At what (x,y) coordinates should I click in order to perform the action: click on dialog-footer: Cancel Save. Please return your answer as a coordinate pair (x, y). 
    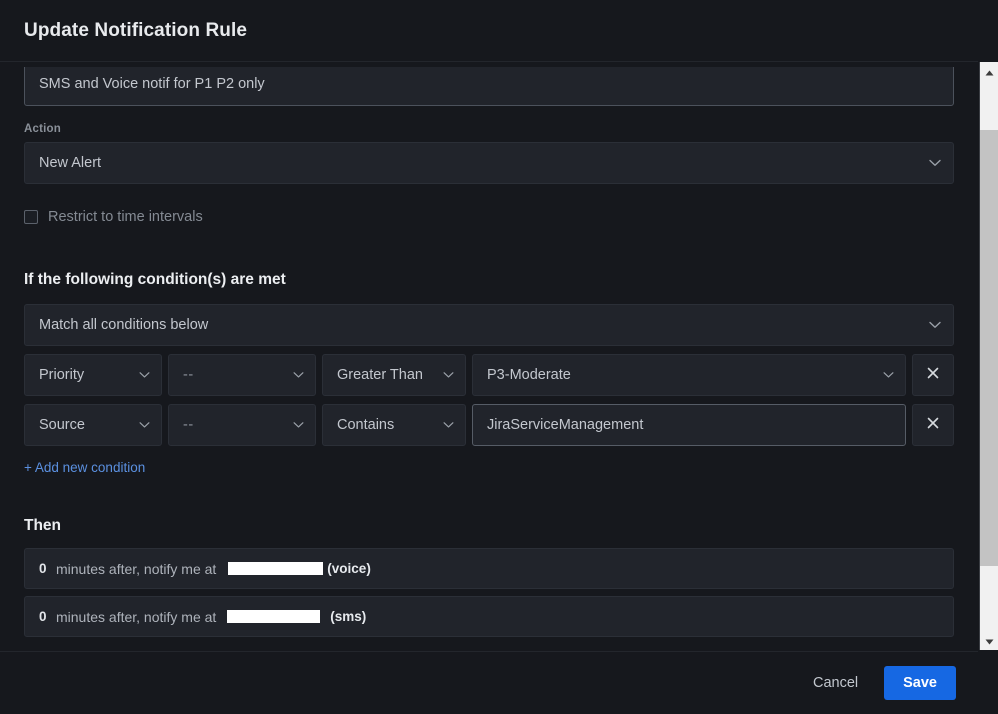
    Looking at the image, I should click on (489, 683).